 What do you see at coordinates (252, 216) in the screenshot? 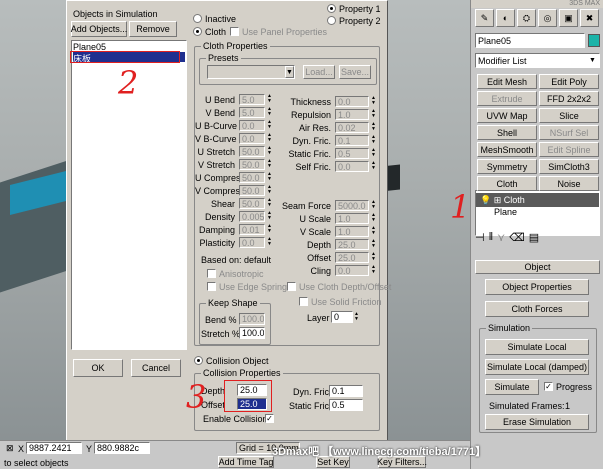
I see `param-field: 0.005` at bounding box center [252, 216].